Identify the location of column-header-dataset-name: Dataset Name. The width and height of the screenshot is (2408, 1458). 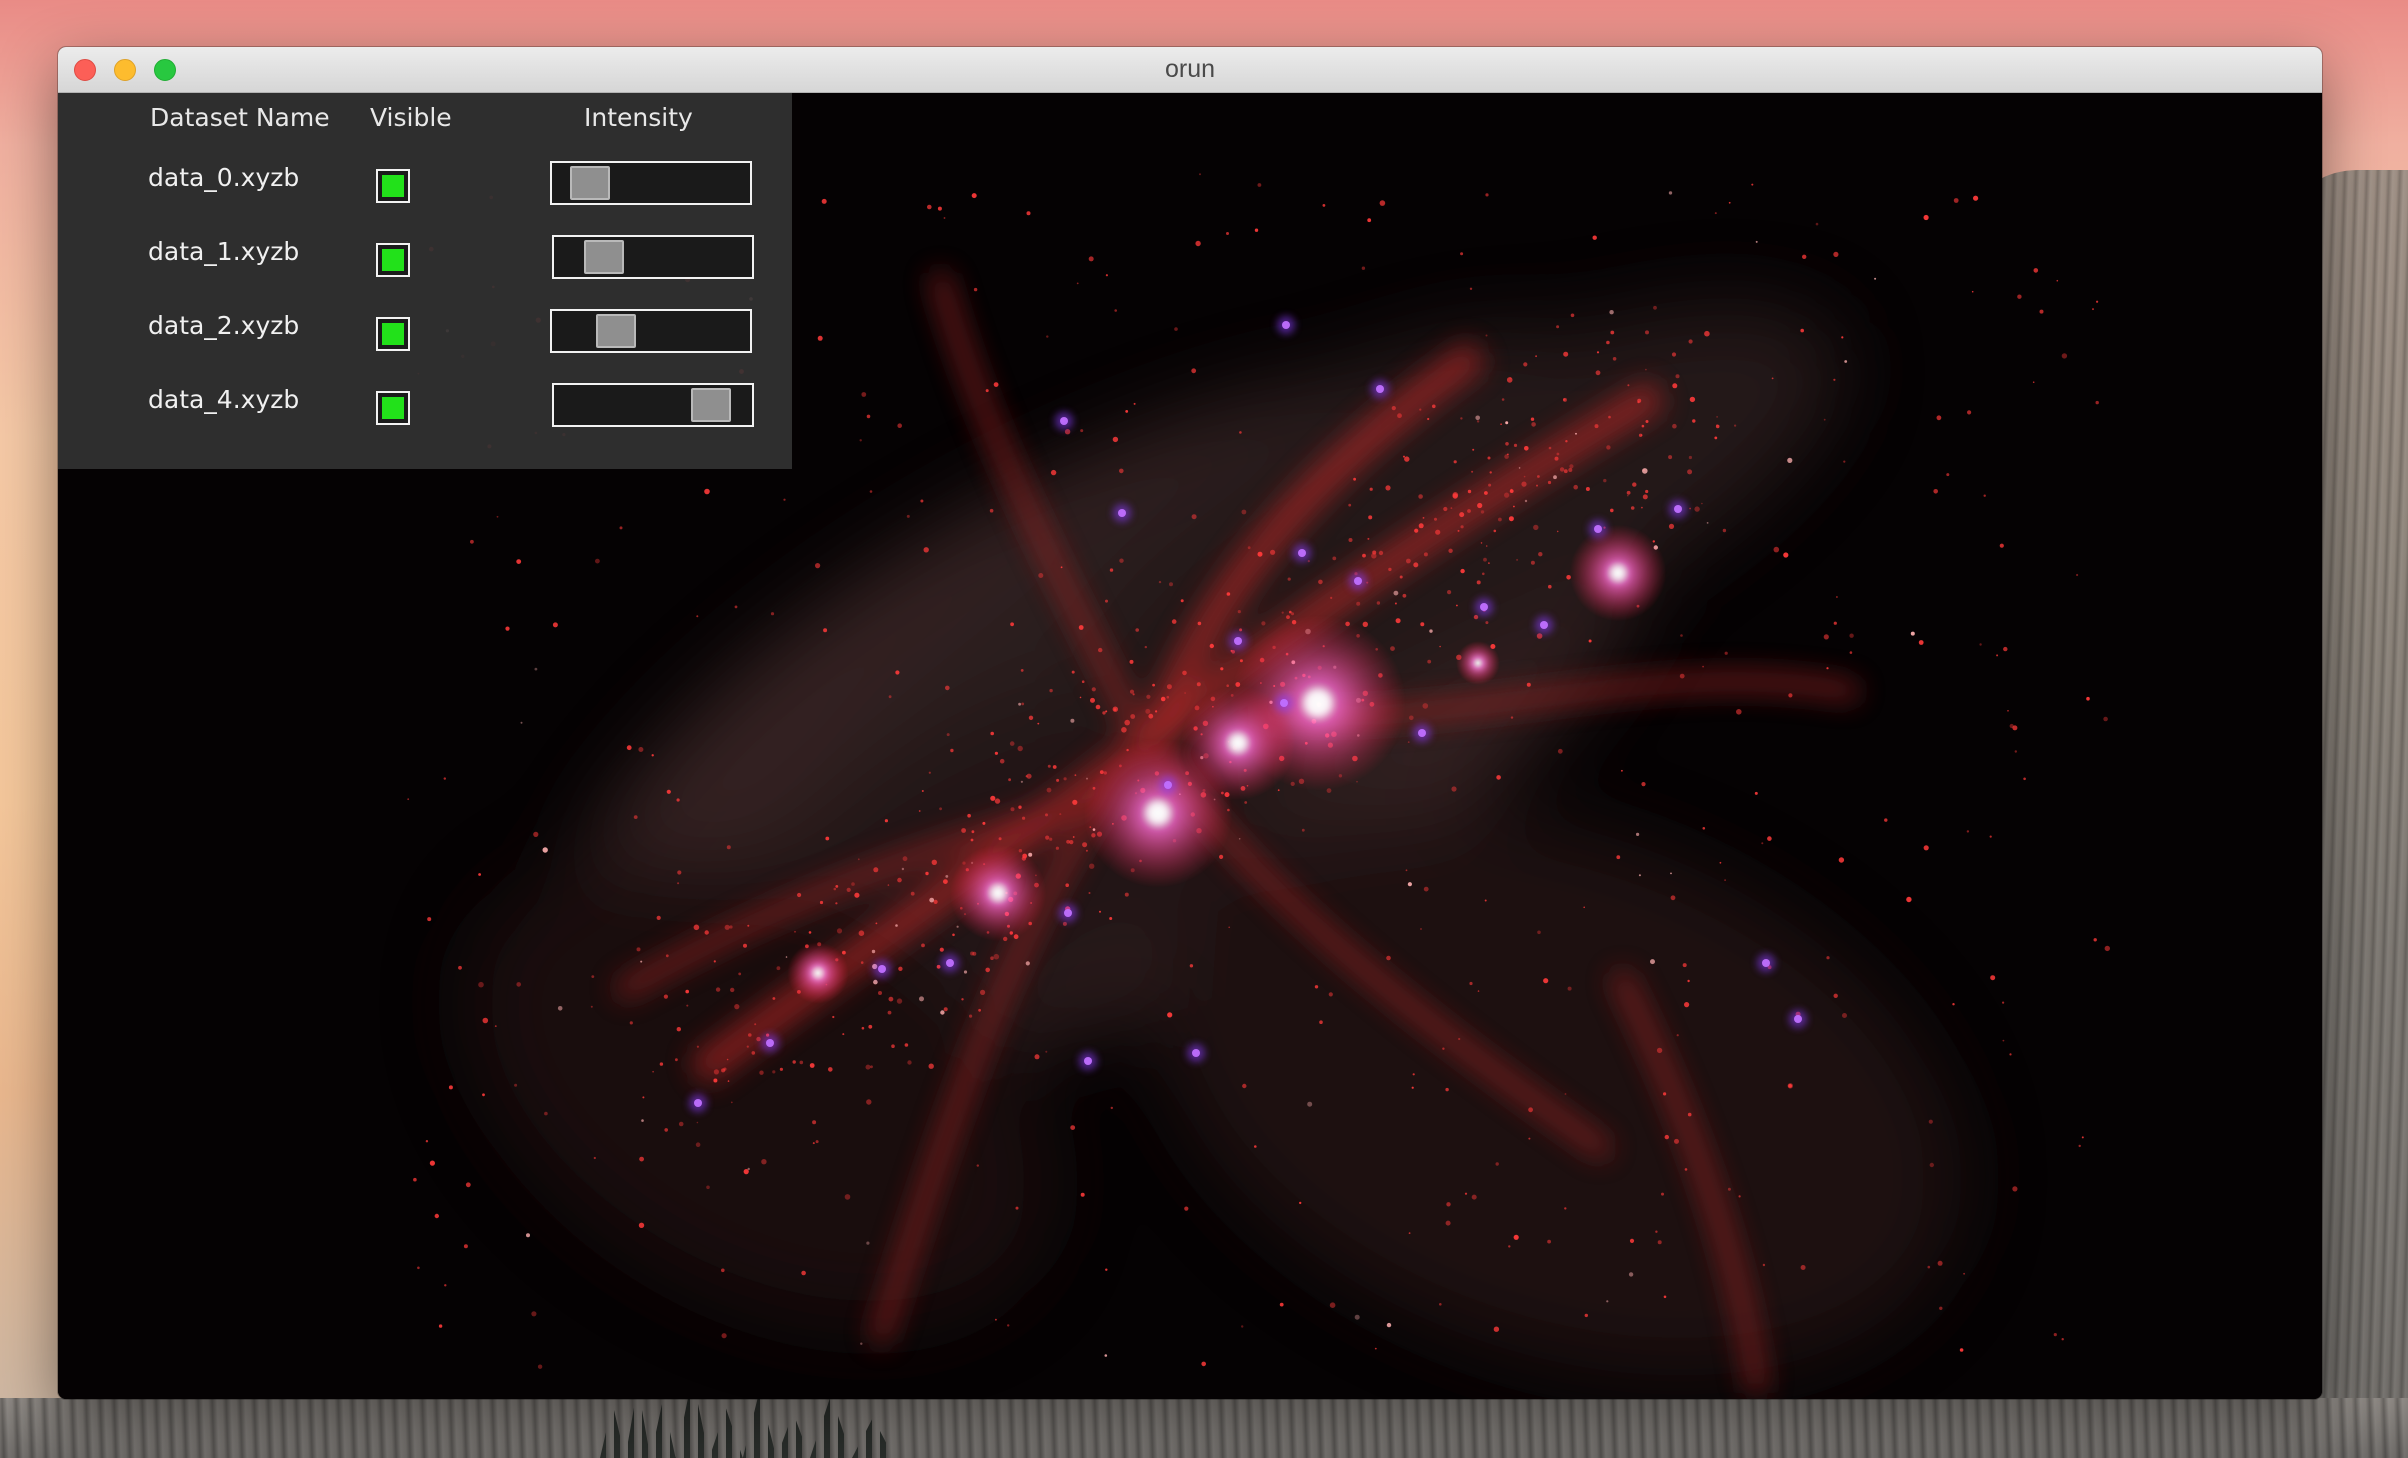
(240, 117).